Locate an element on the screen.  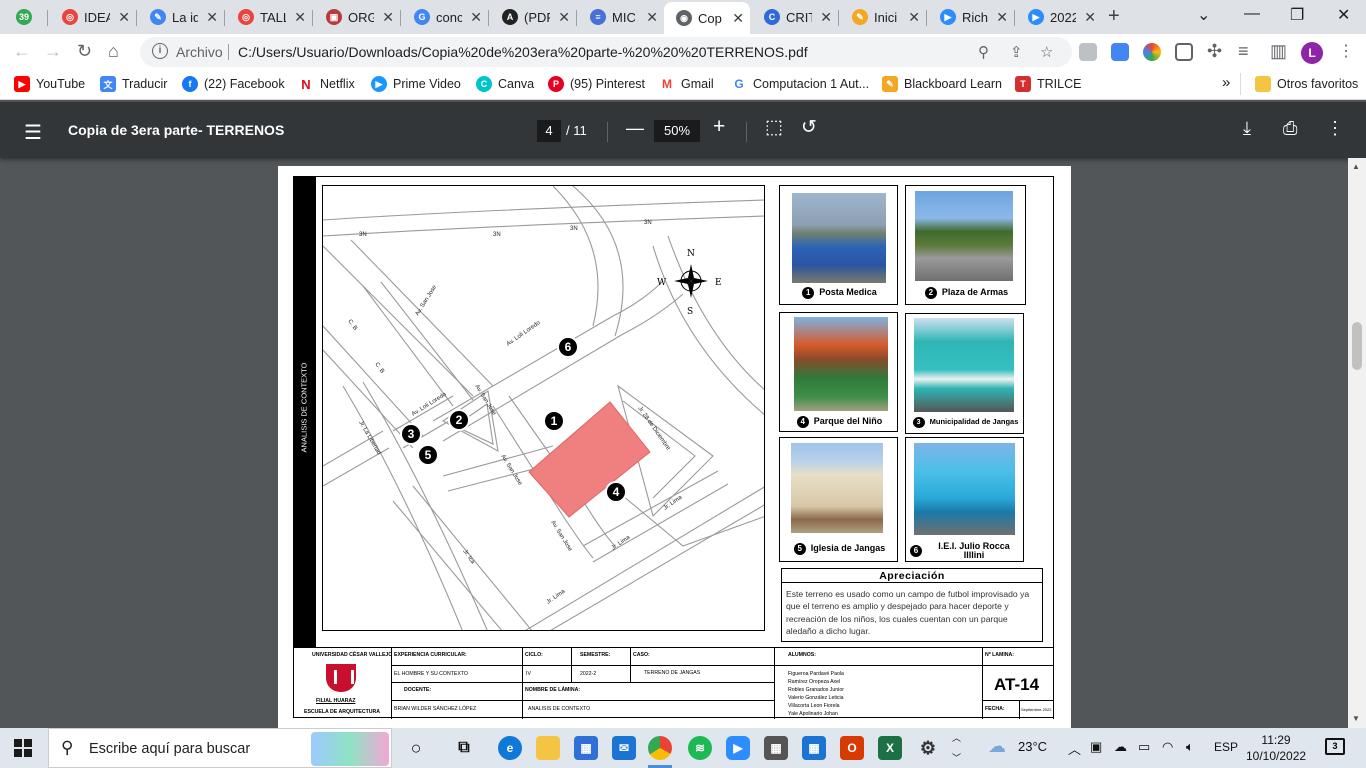
extensions-puzzle-icon: ✣ is located at coordinates (1214, 51).